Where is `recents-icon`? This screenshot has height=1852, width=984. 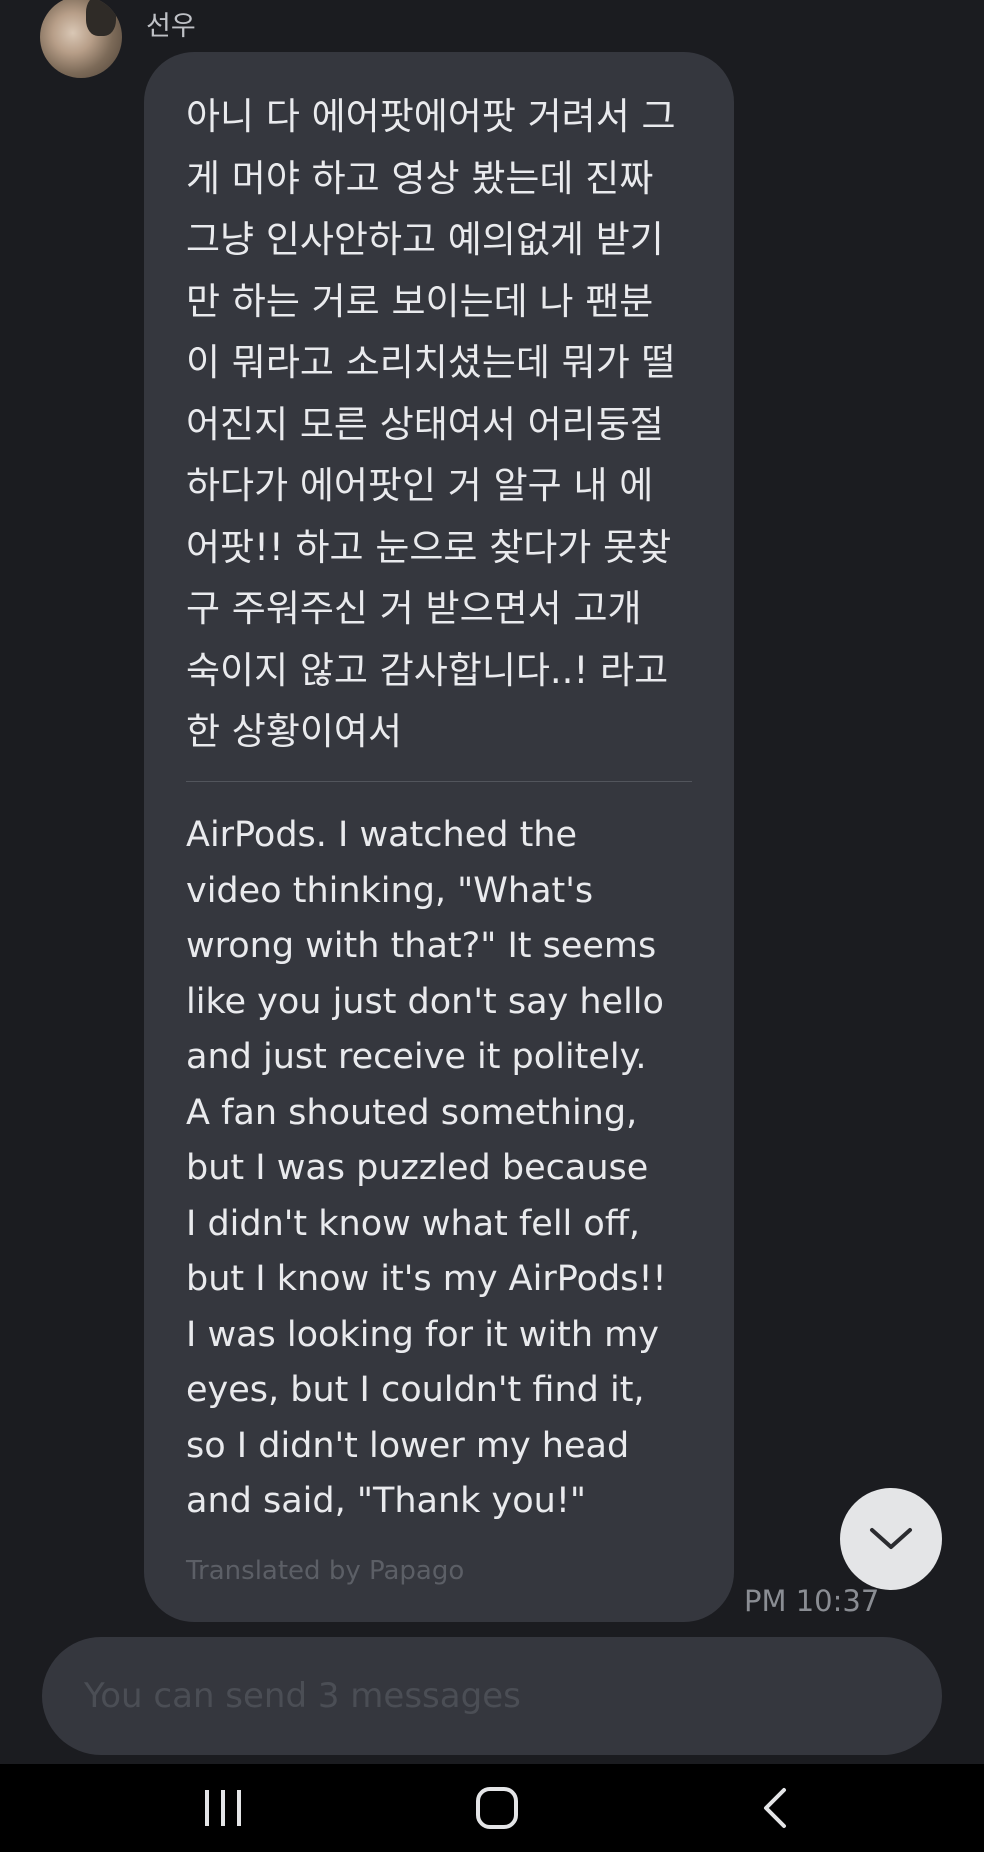 recents-icon is located at coordinates (223, 1808).